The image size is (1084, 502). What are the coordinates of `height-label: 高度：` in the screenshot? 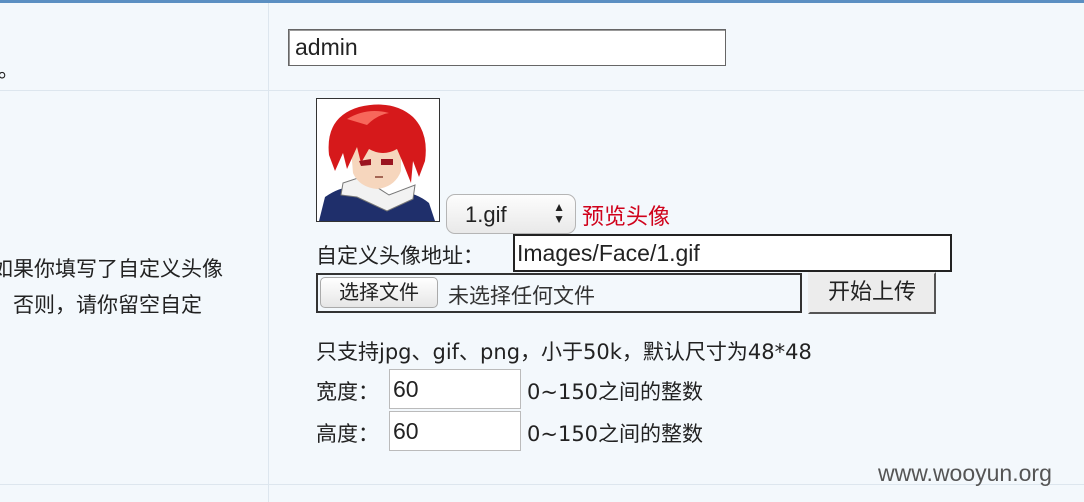 It's located at (347, 434).